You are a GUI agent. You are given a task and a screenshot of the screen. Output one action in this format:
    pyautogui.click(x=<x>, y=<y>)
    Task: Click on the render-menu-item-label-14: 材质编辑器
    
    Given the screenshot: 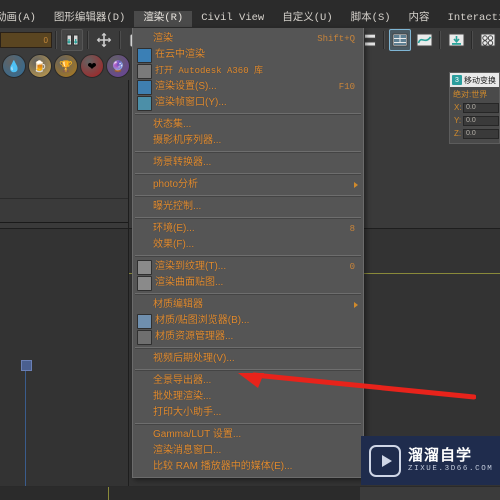 What is the action you would take?
    pyautogui.click(x=178, y=304)
    